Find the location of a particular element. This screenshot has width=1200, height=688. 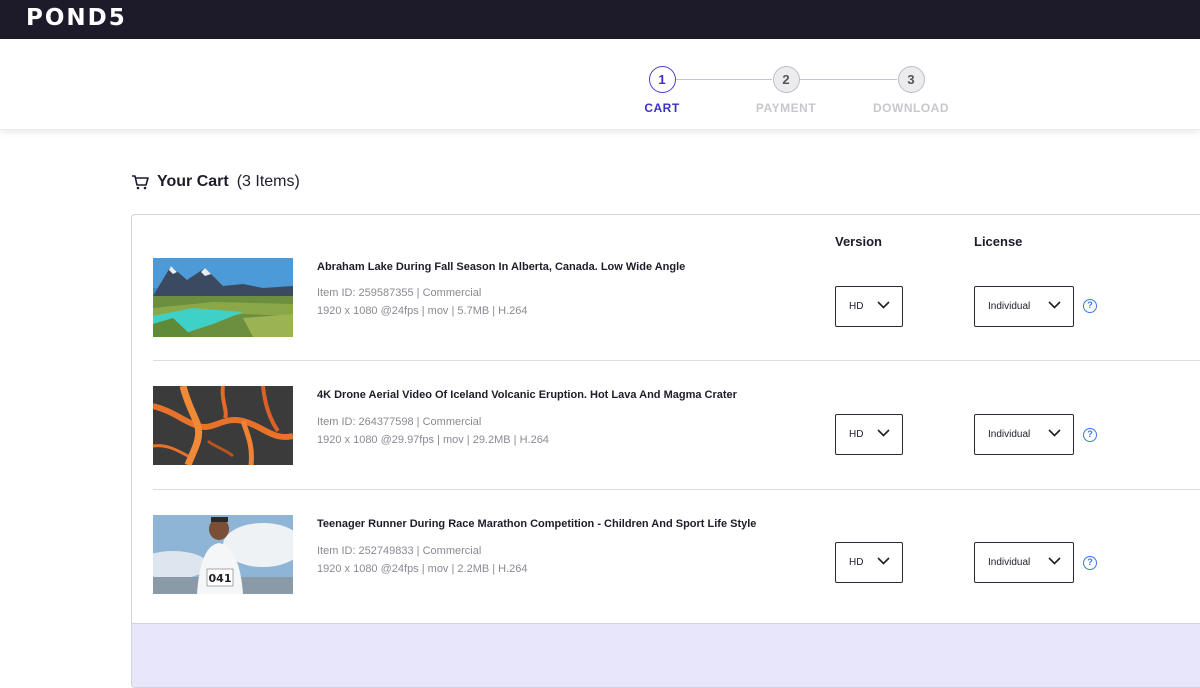

thumbnail-volcano is located at coordinates (223, 425).